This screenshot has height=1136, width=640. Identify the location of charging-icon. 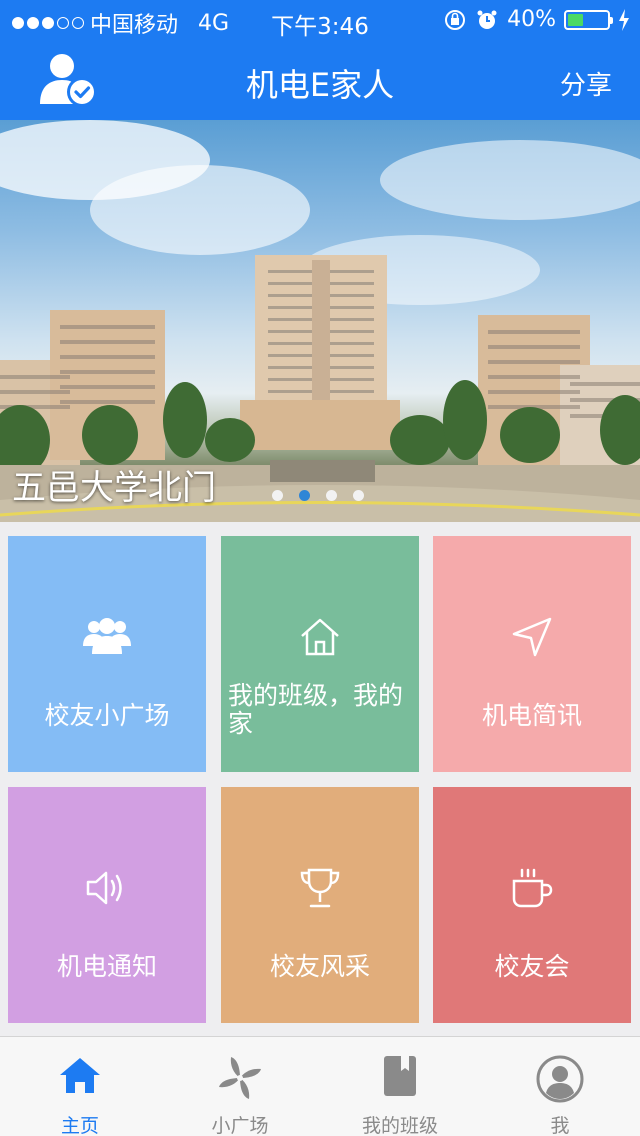
(624, 19).